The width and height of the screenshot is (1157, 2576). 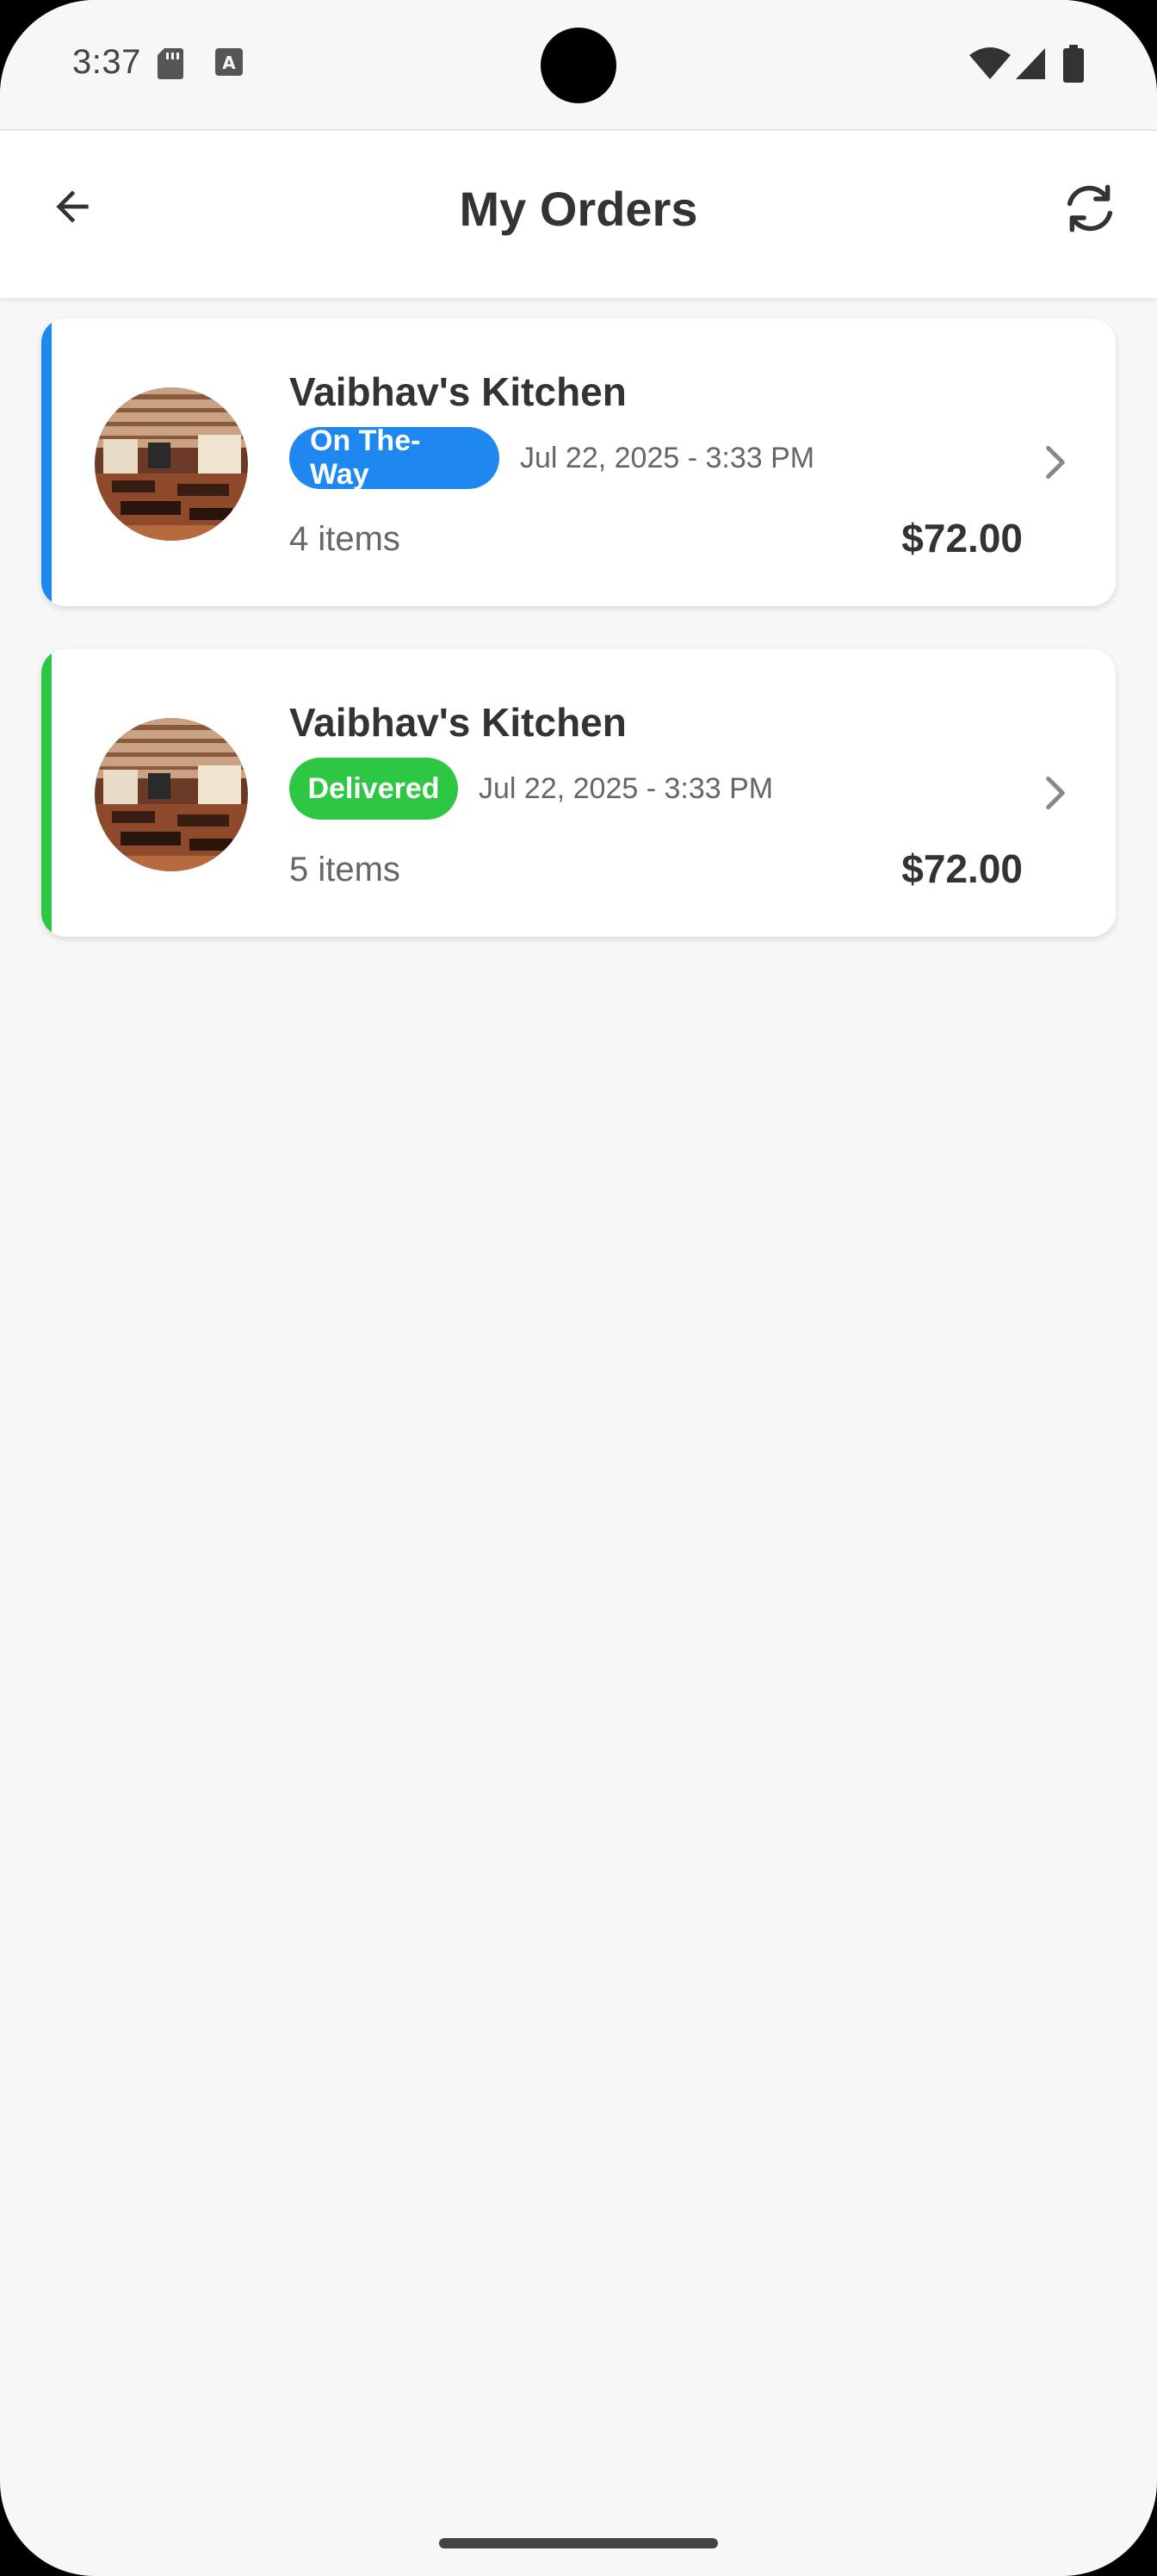 I want to click on item-count: 5 items, so click(x=345, y=870).